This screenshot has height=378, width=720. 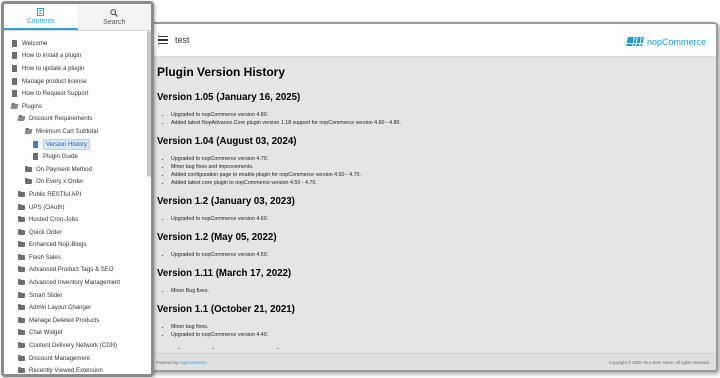 What do you see at coordinates (59, 358) in the screenshot?
I see `tree-item-label: Discount Management` at bounding box center [59, 358].